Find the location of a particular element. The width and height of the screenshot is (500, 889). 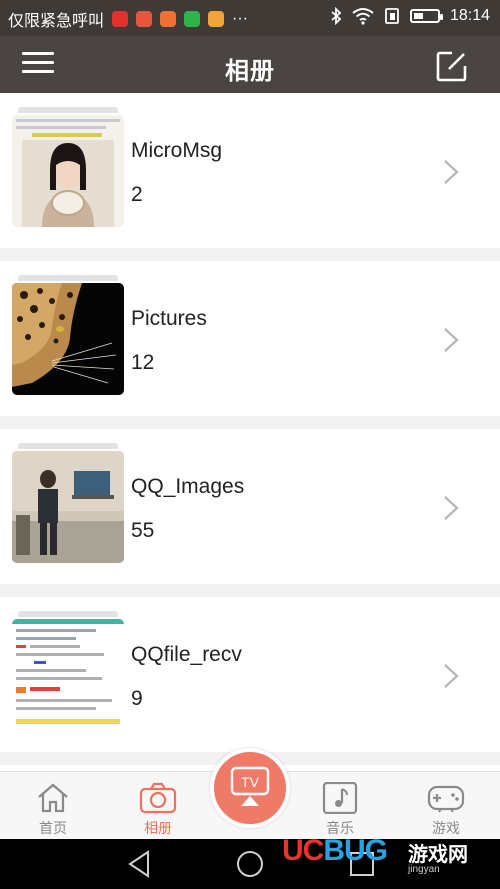

battery-icon is located at coordinates (426, 16).